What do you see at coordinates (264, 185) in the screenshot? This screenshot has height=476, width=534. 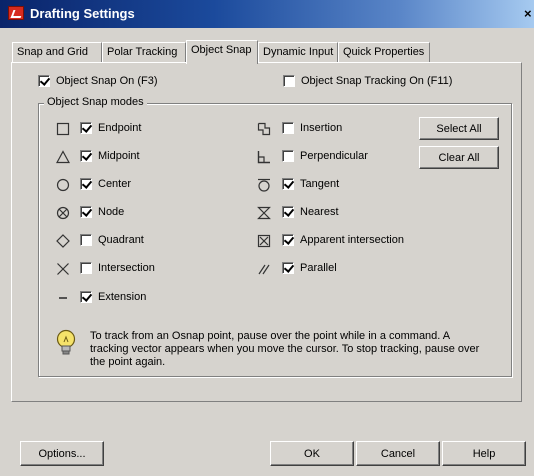 I see `tangent-icon` at bounding box center [264, 185].